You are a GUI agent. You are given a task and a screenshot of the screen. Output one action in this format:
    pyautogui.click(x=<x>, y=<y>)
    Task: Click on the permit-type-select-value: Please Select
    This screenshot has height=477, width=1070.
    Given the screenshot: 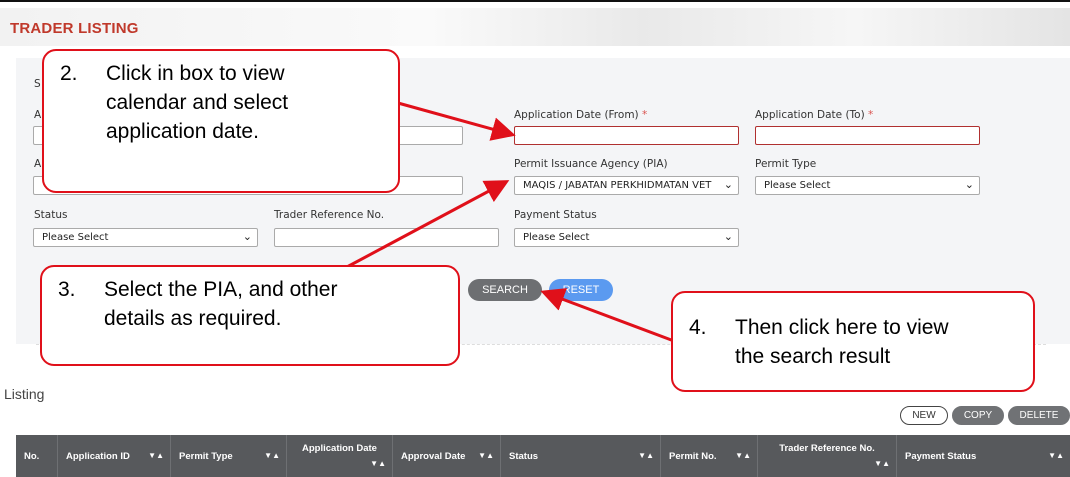 What is the action you would take?
    pyautogui.click(x=797, y=185)
    